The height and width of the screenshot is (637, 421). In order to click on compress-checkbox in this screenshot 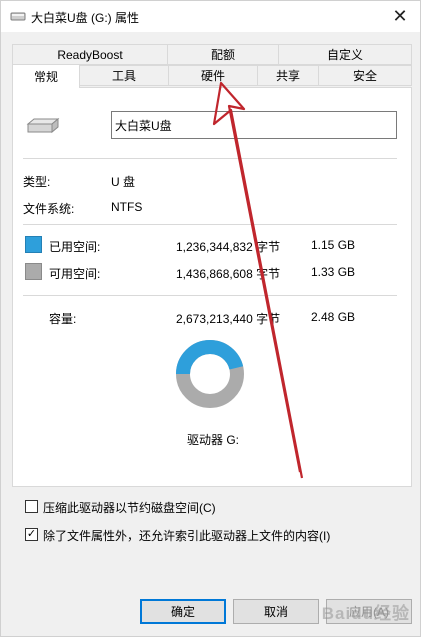, I will do `click(31, 506)`.